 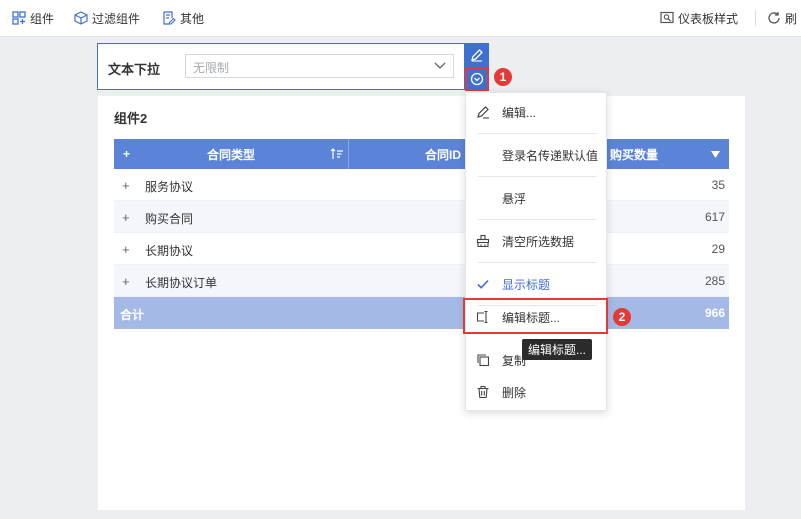 I want to click on trash-icon, so click(x=483, y=392).